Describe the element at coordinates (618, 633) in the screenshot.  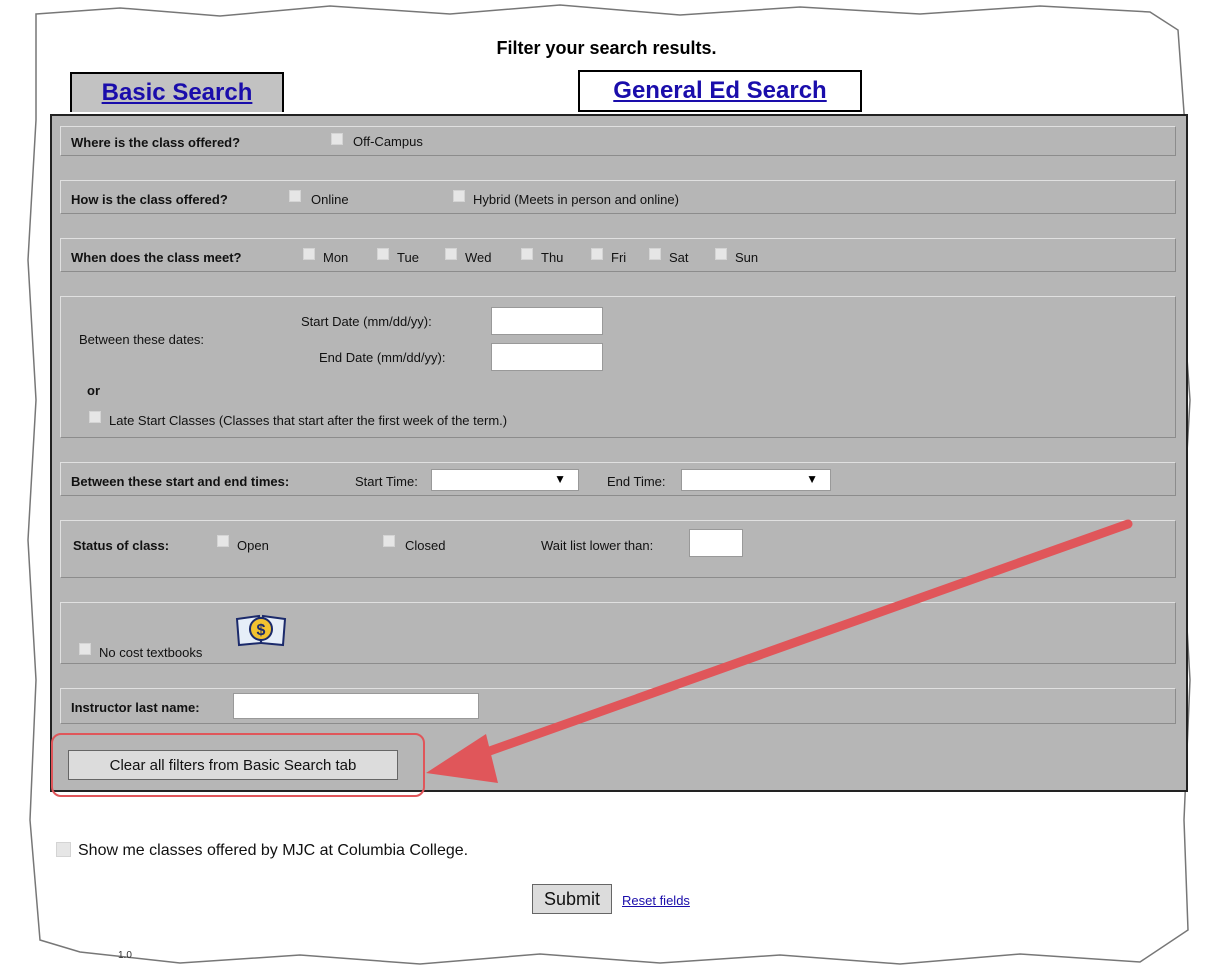
I see `textbooks-row: No cost textbooks $` at that location.